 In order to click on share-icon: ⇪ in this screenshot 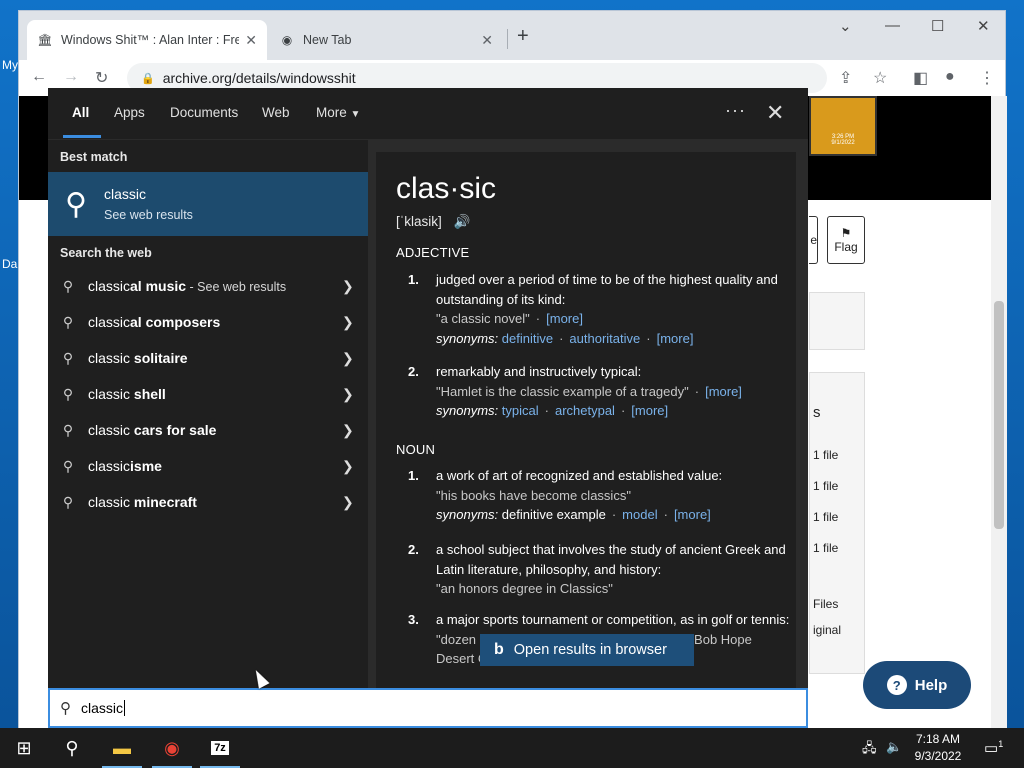, I will do `click(845, 78)`.